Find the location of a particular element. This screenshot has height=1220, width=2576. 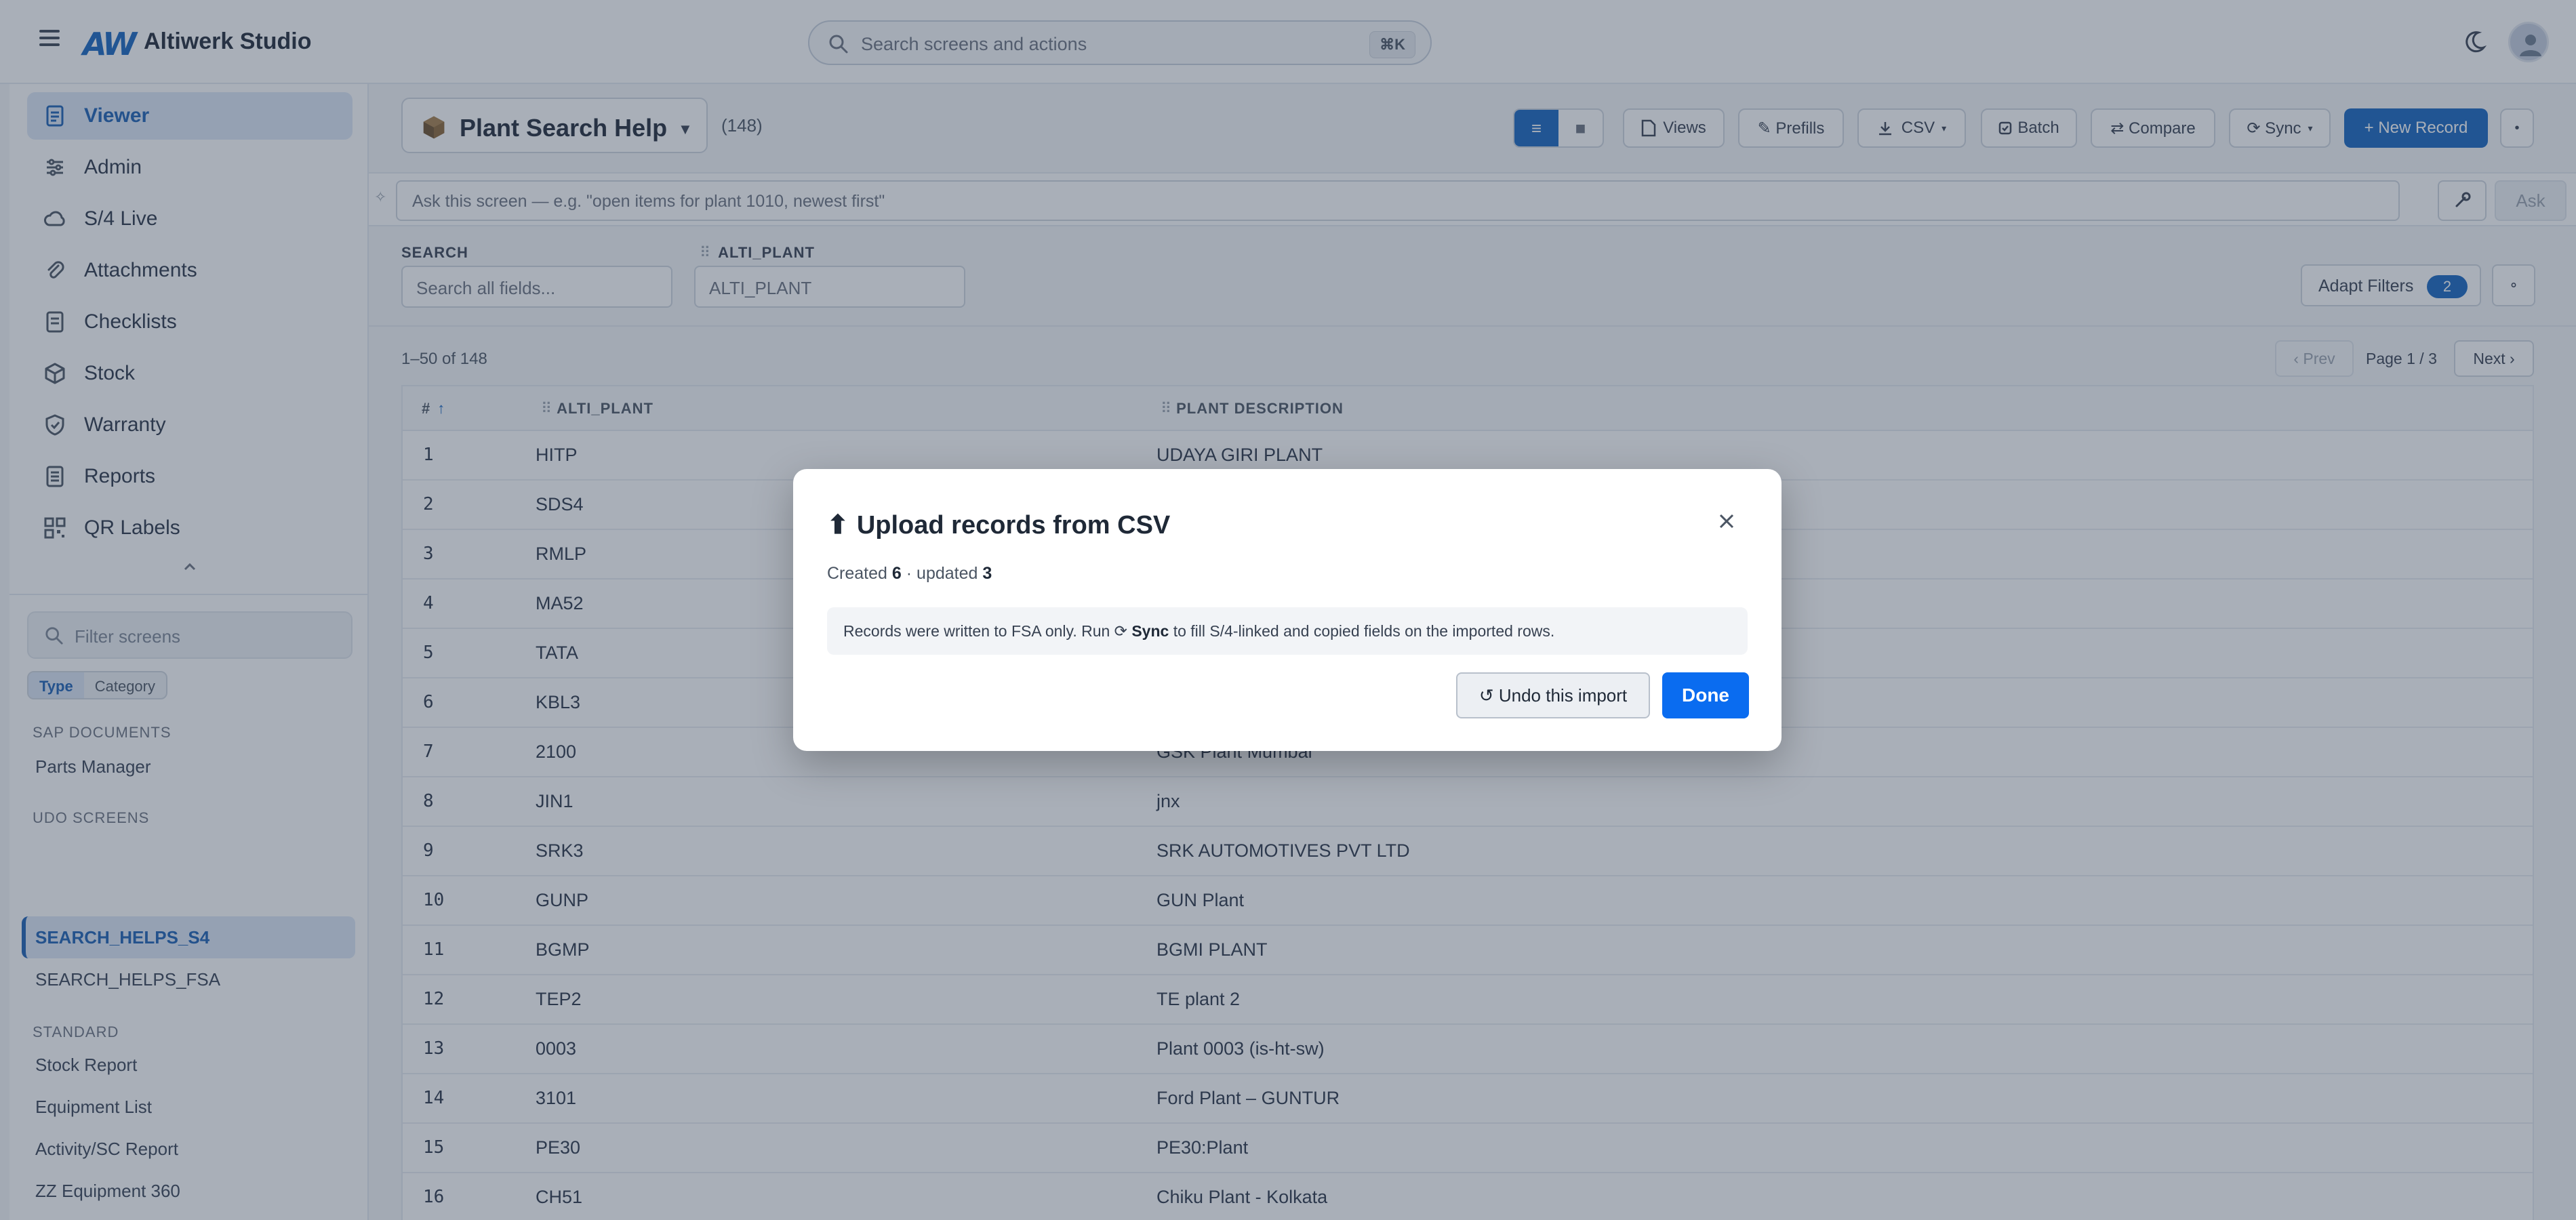

done-button: Done is located at coordinates (1705, 695).